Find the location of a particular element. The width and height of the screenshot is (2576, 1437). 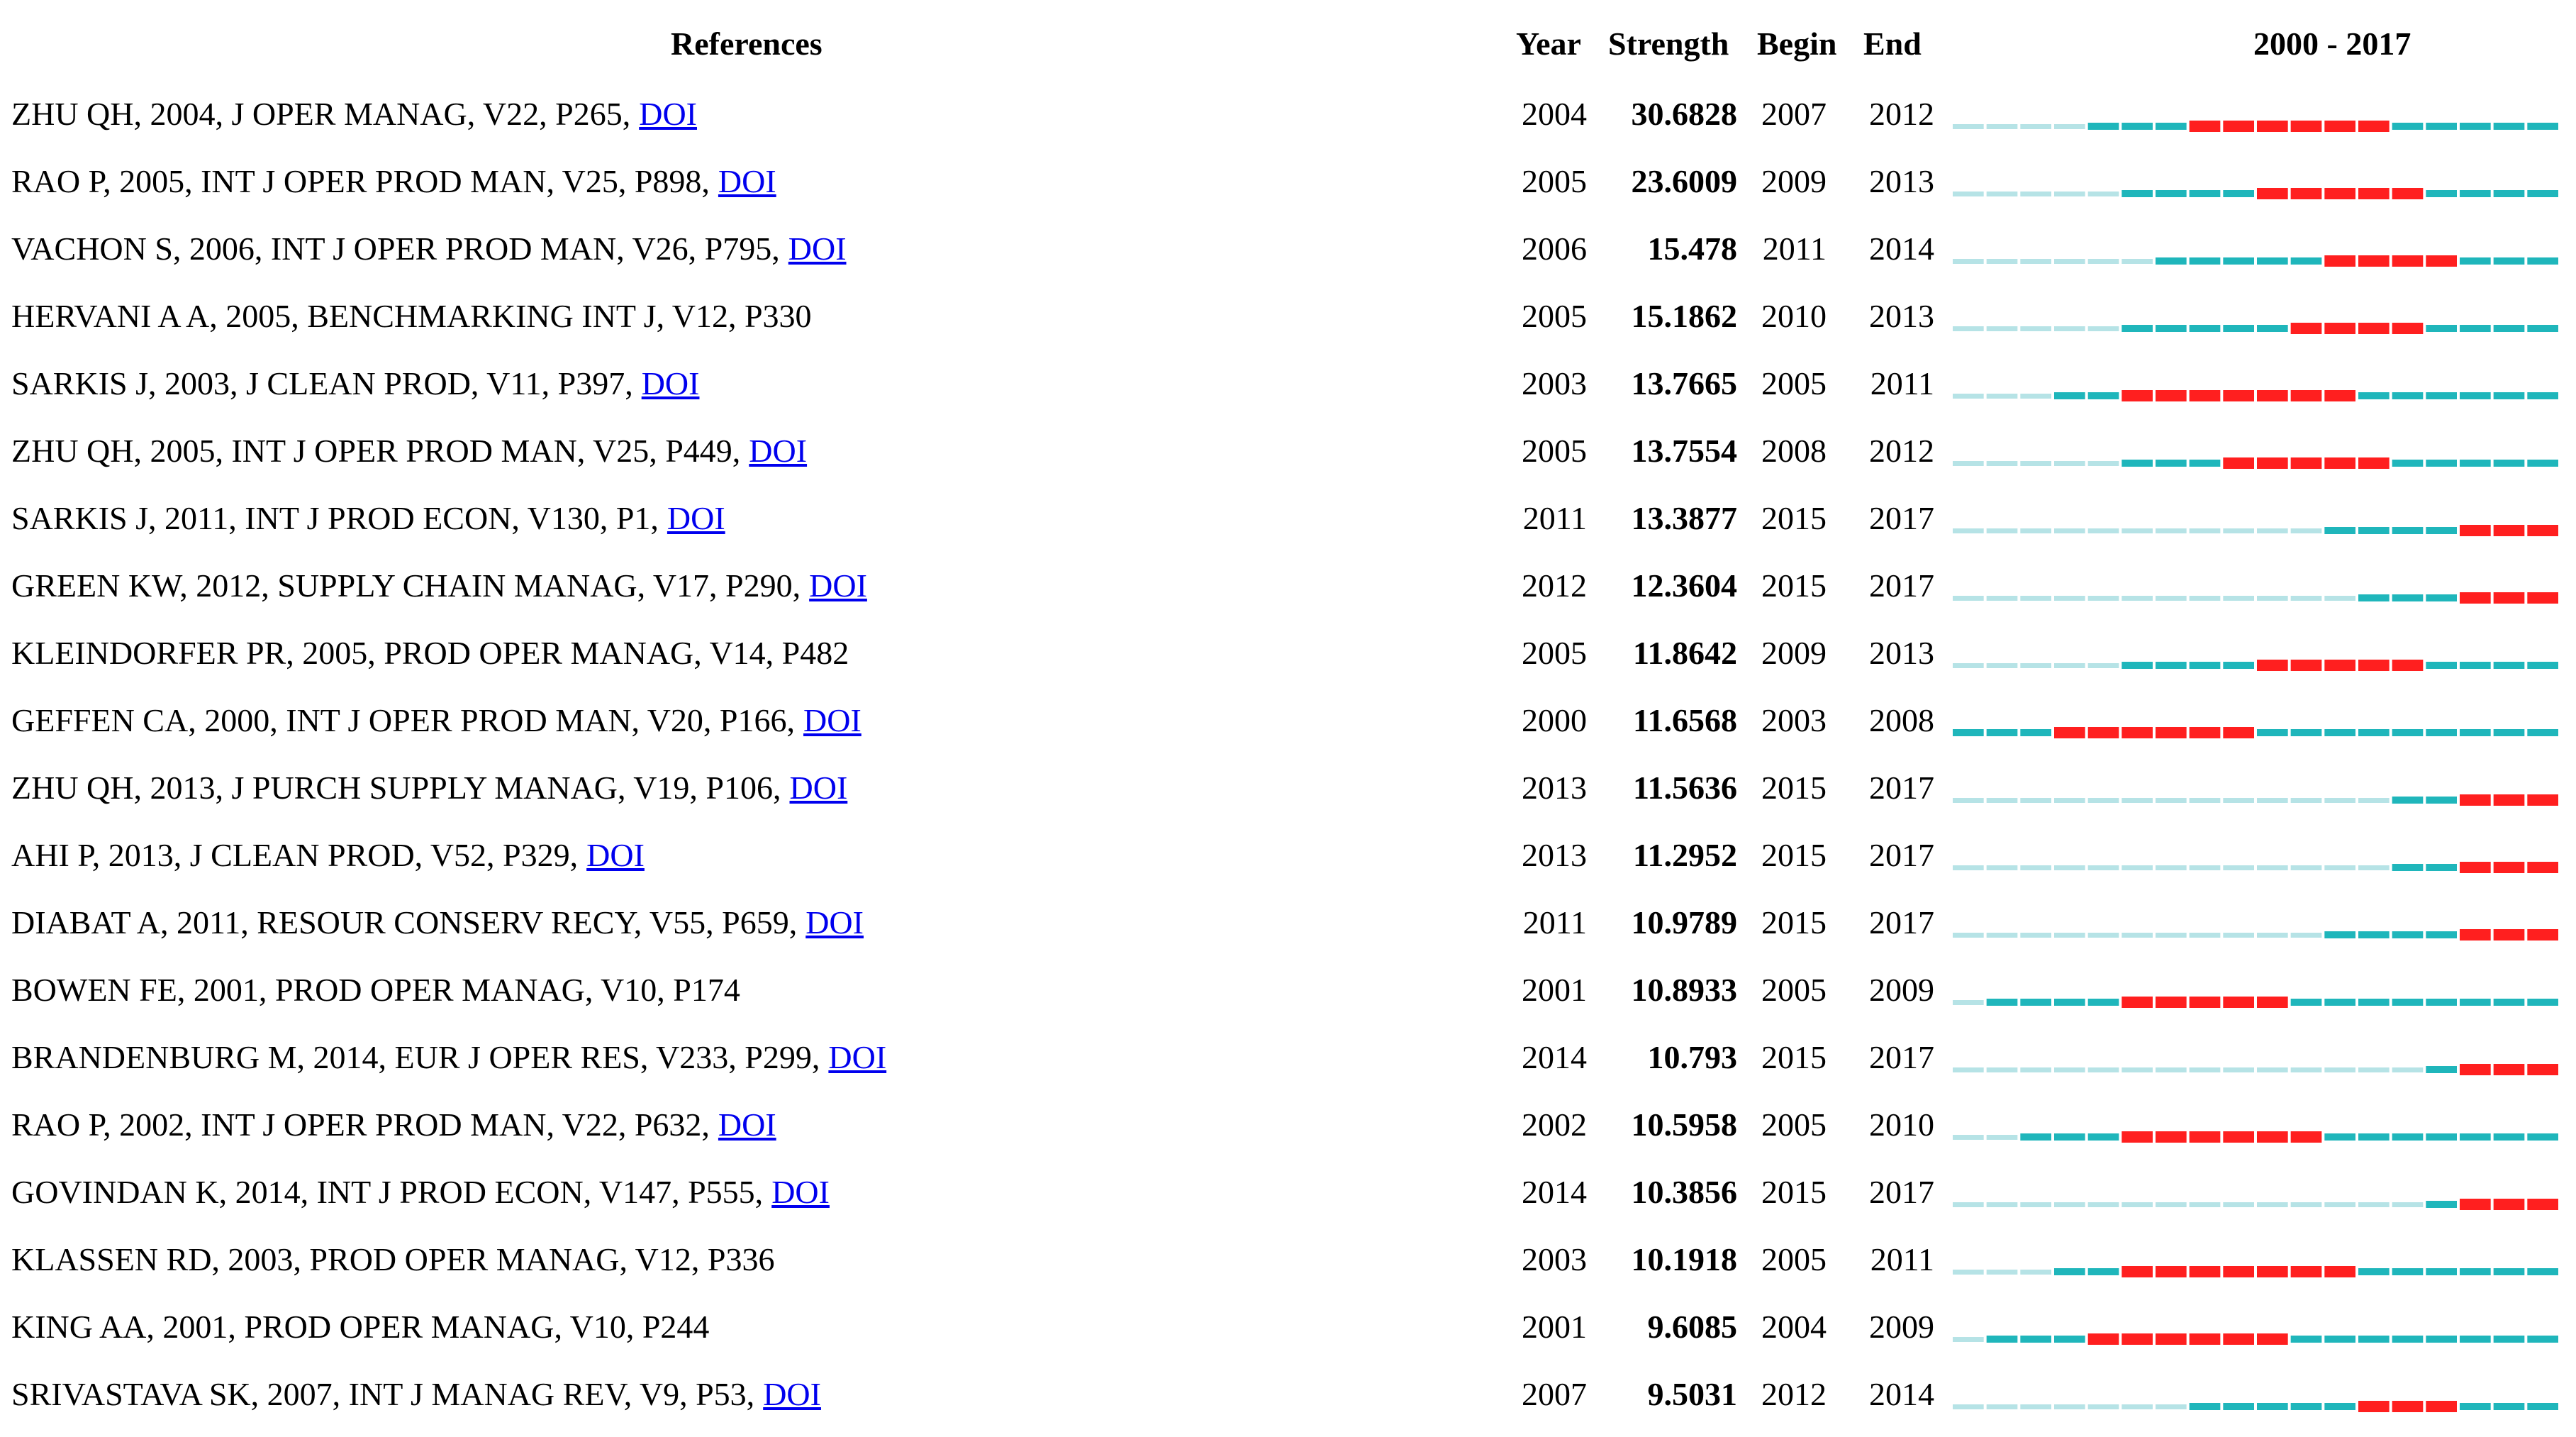

year-cell: 2006 is located at coordinates (1554, 249).